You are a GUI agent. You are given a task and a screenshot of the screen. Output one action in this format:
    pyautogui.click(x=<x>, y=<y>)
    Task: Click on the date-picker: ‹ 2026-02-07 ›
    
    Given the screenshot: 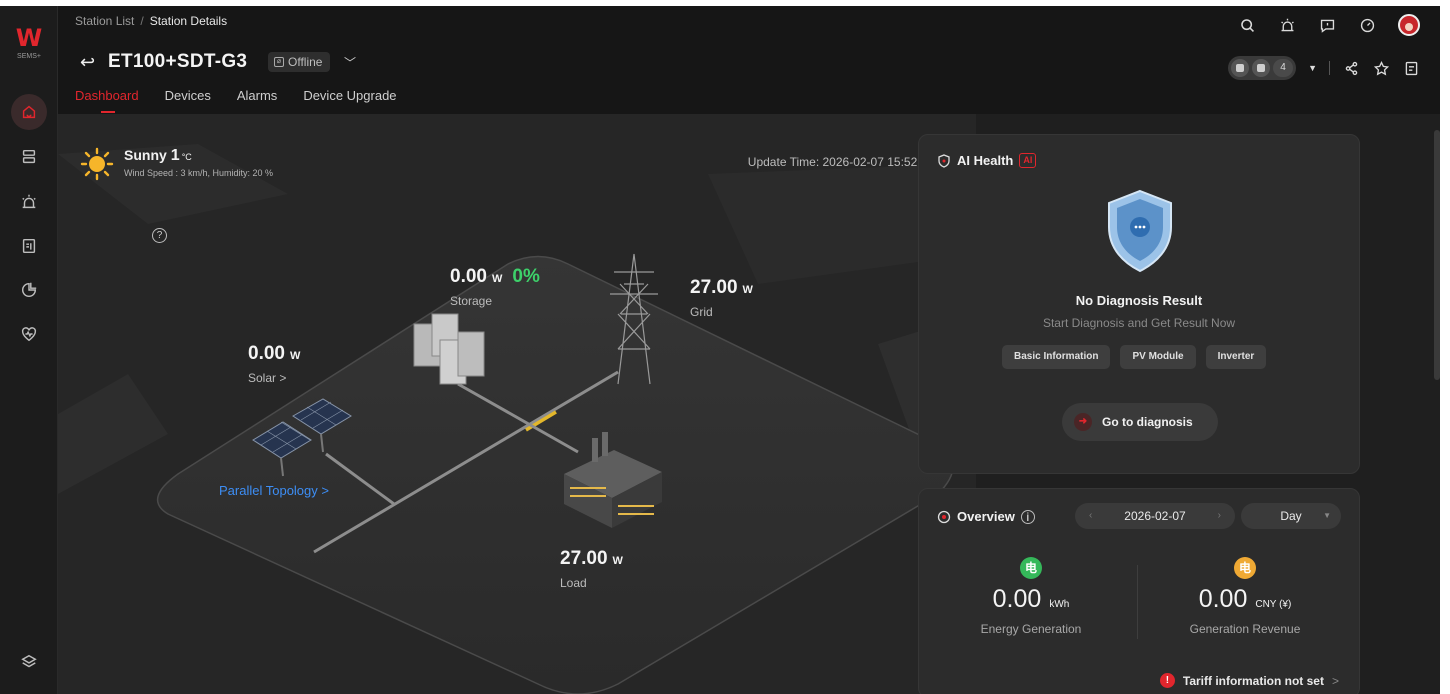 What is the action you would take?
    pyautogui.click(x=1155, y=516)
    